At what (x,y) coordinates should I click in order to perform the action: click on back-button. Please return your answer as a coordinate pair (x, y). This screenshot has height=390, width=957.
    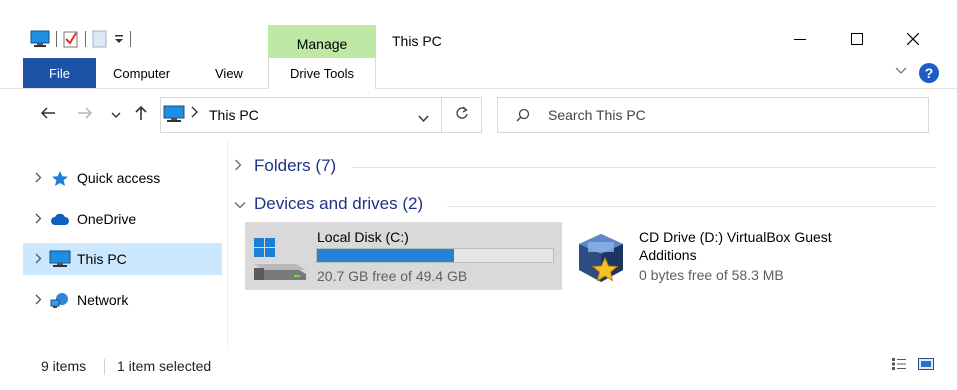
    Looking at the image, I should click on (48, 115).